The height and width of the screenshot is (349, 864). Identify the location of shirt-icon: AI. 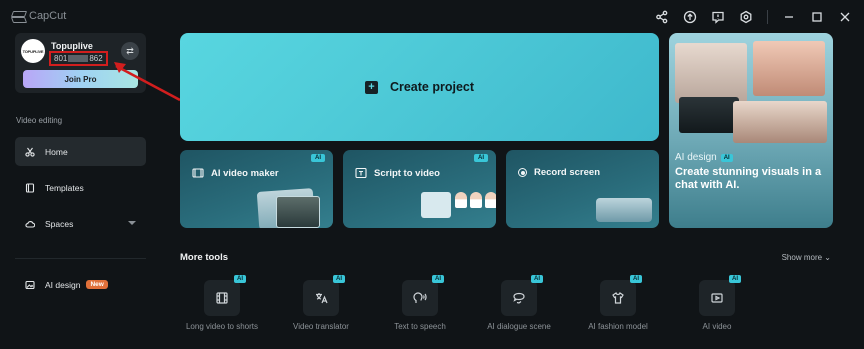
(621, 295).